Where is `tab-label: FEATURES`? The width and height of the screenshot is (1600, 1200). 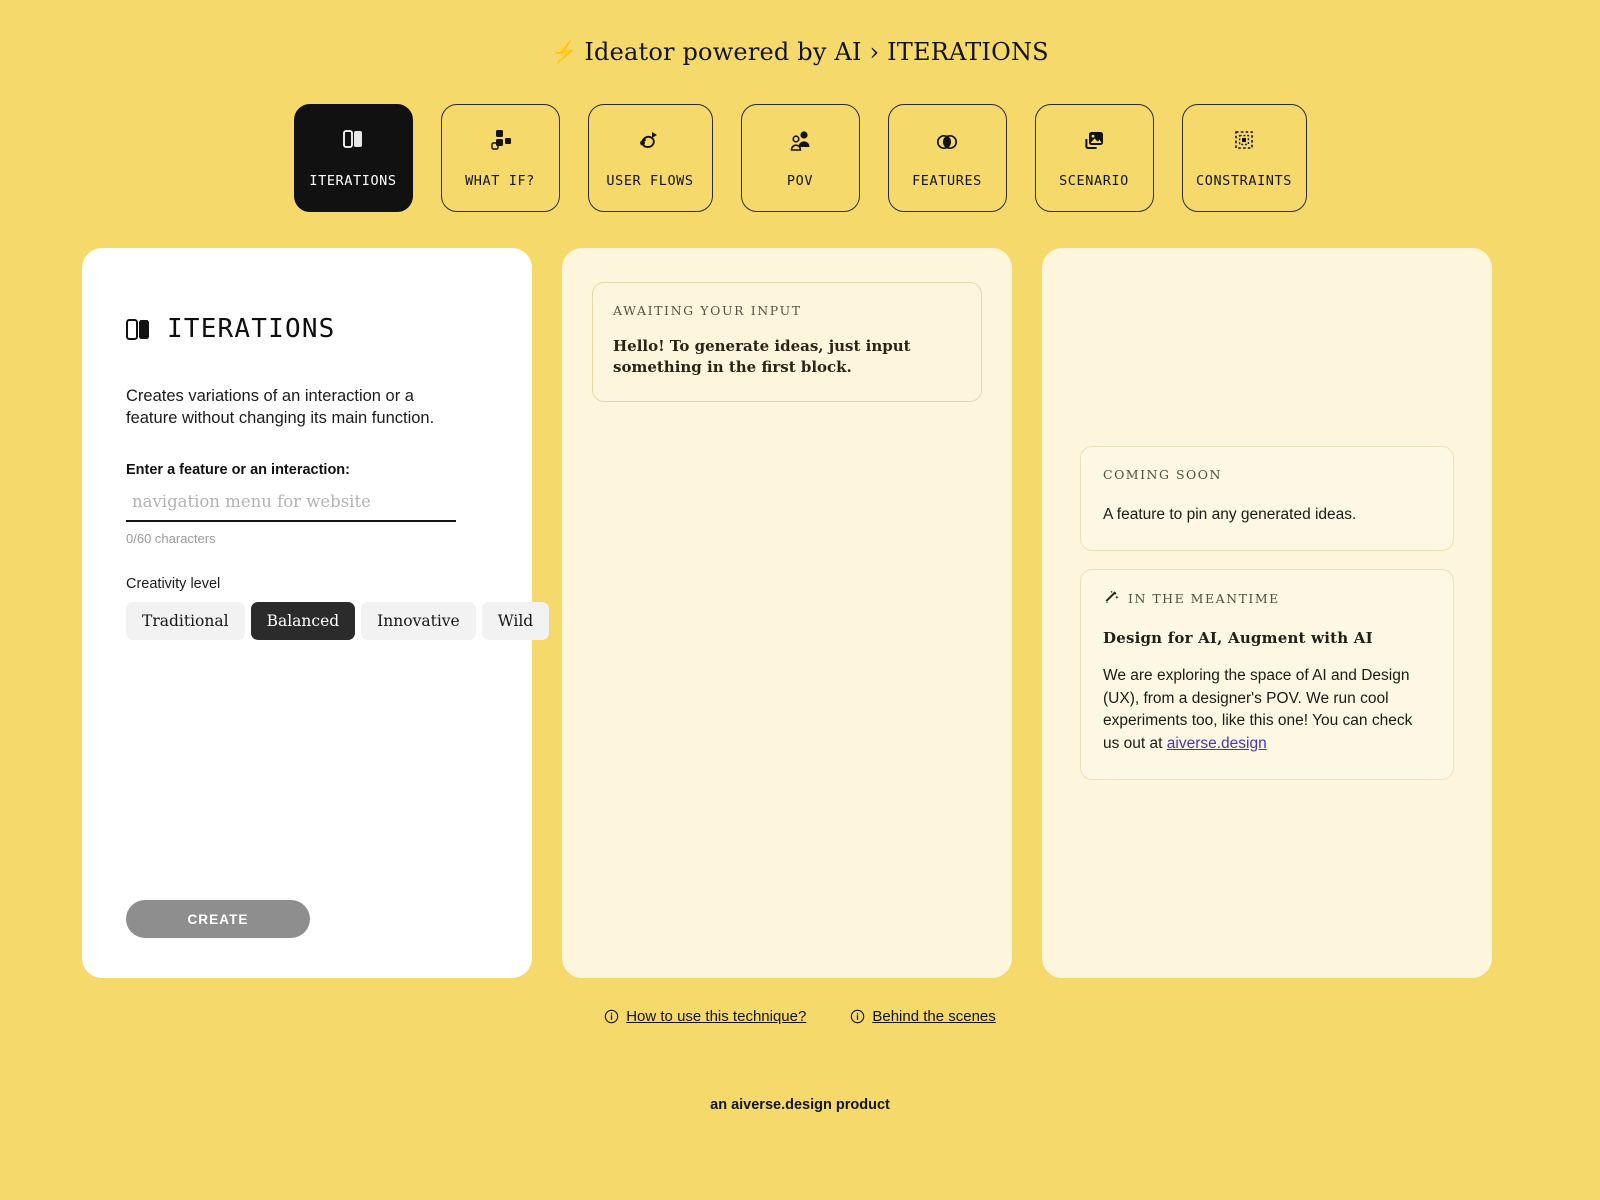 tab-label: FEATURES is located at coordinates (947, 181).